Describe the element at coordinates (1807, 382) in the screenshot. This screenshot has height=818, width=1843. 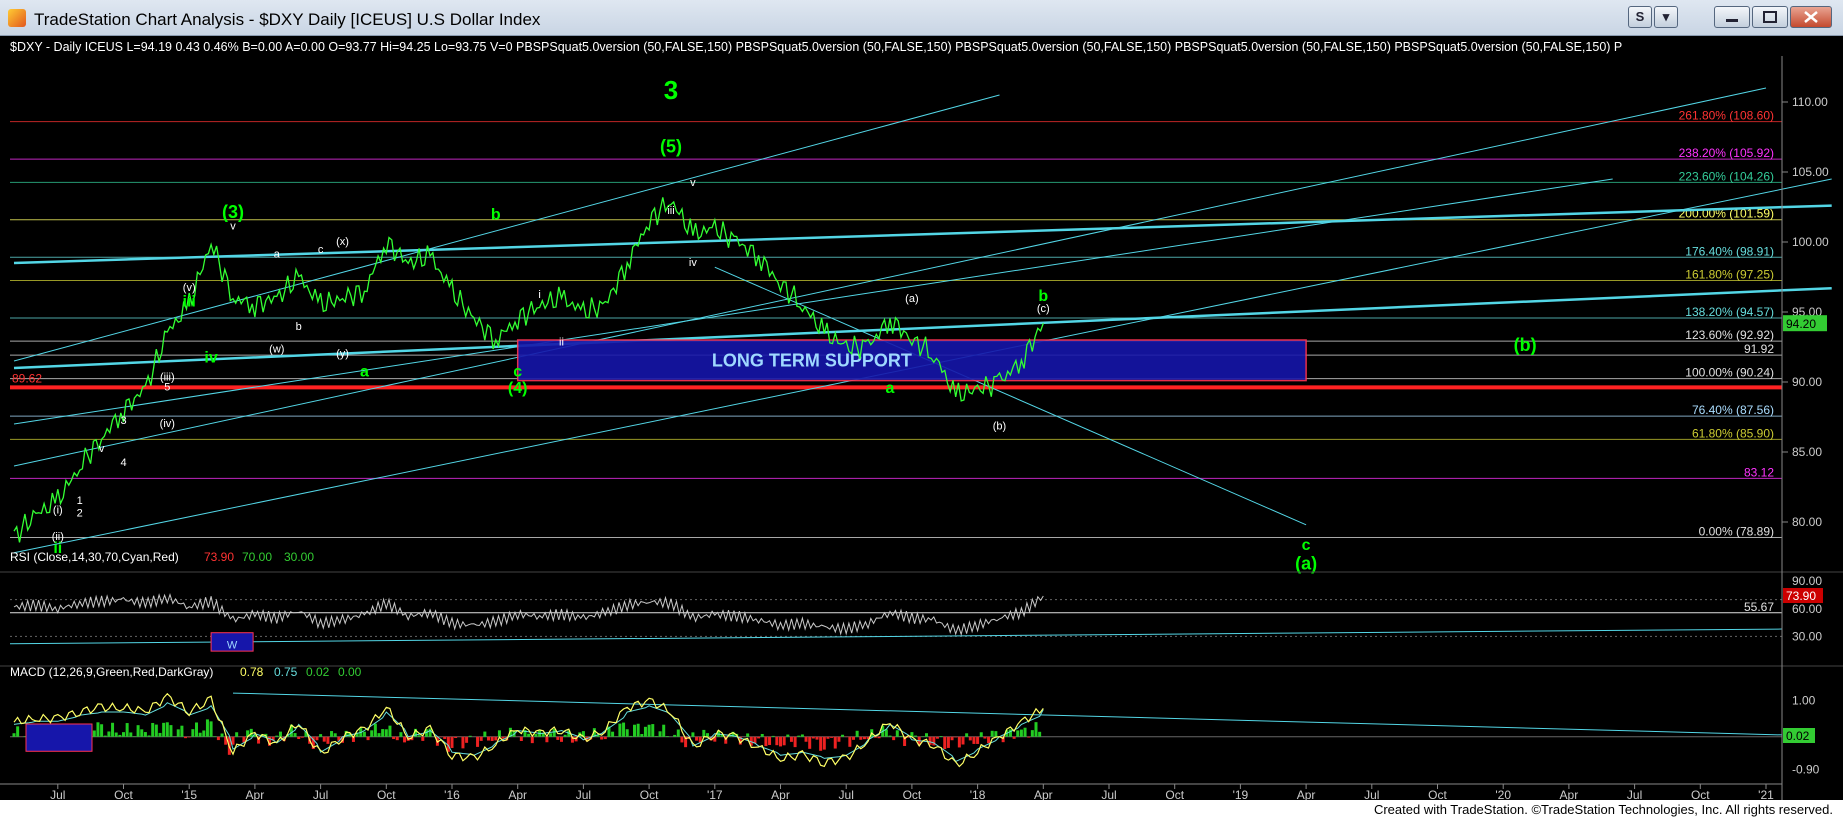
I see `price-axis-label: 90.00` at that location.